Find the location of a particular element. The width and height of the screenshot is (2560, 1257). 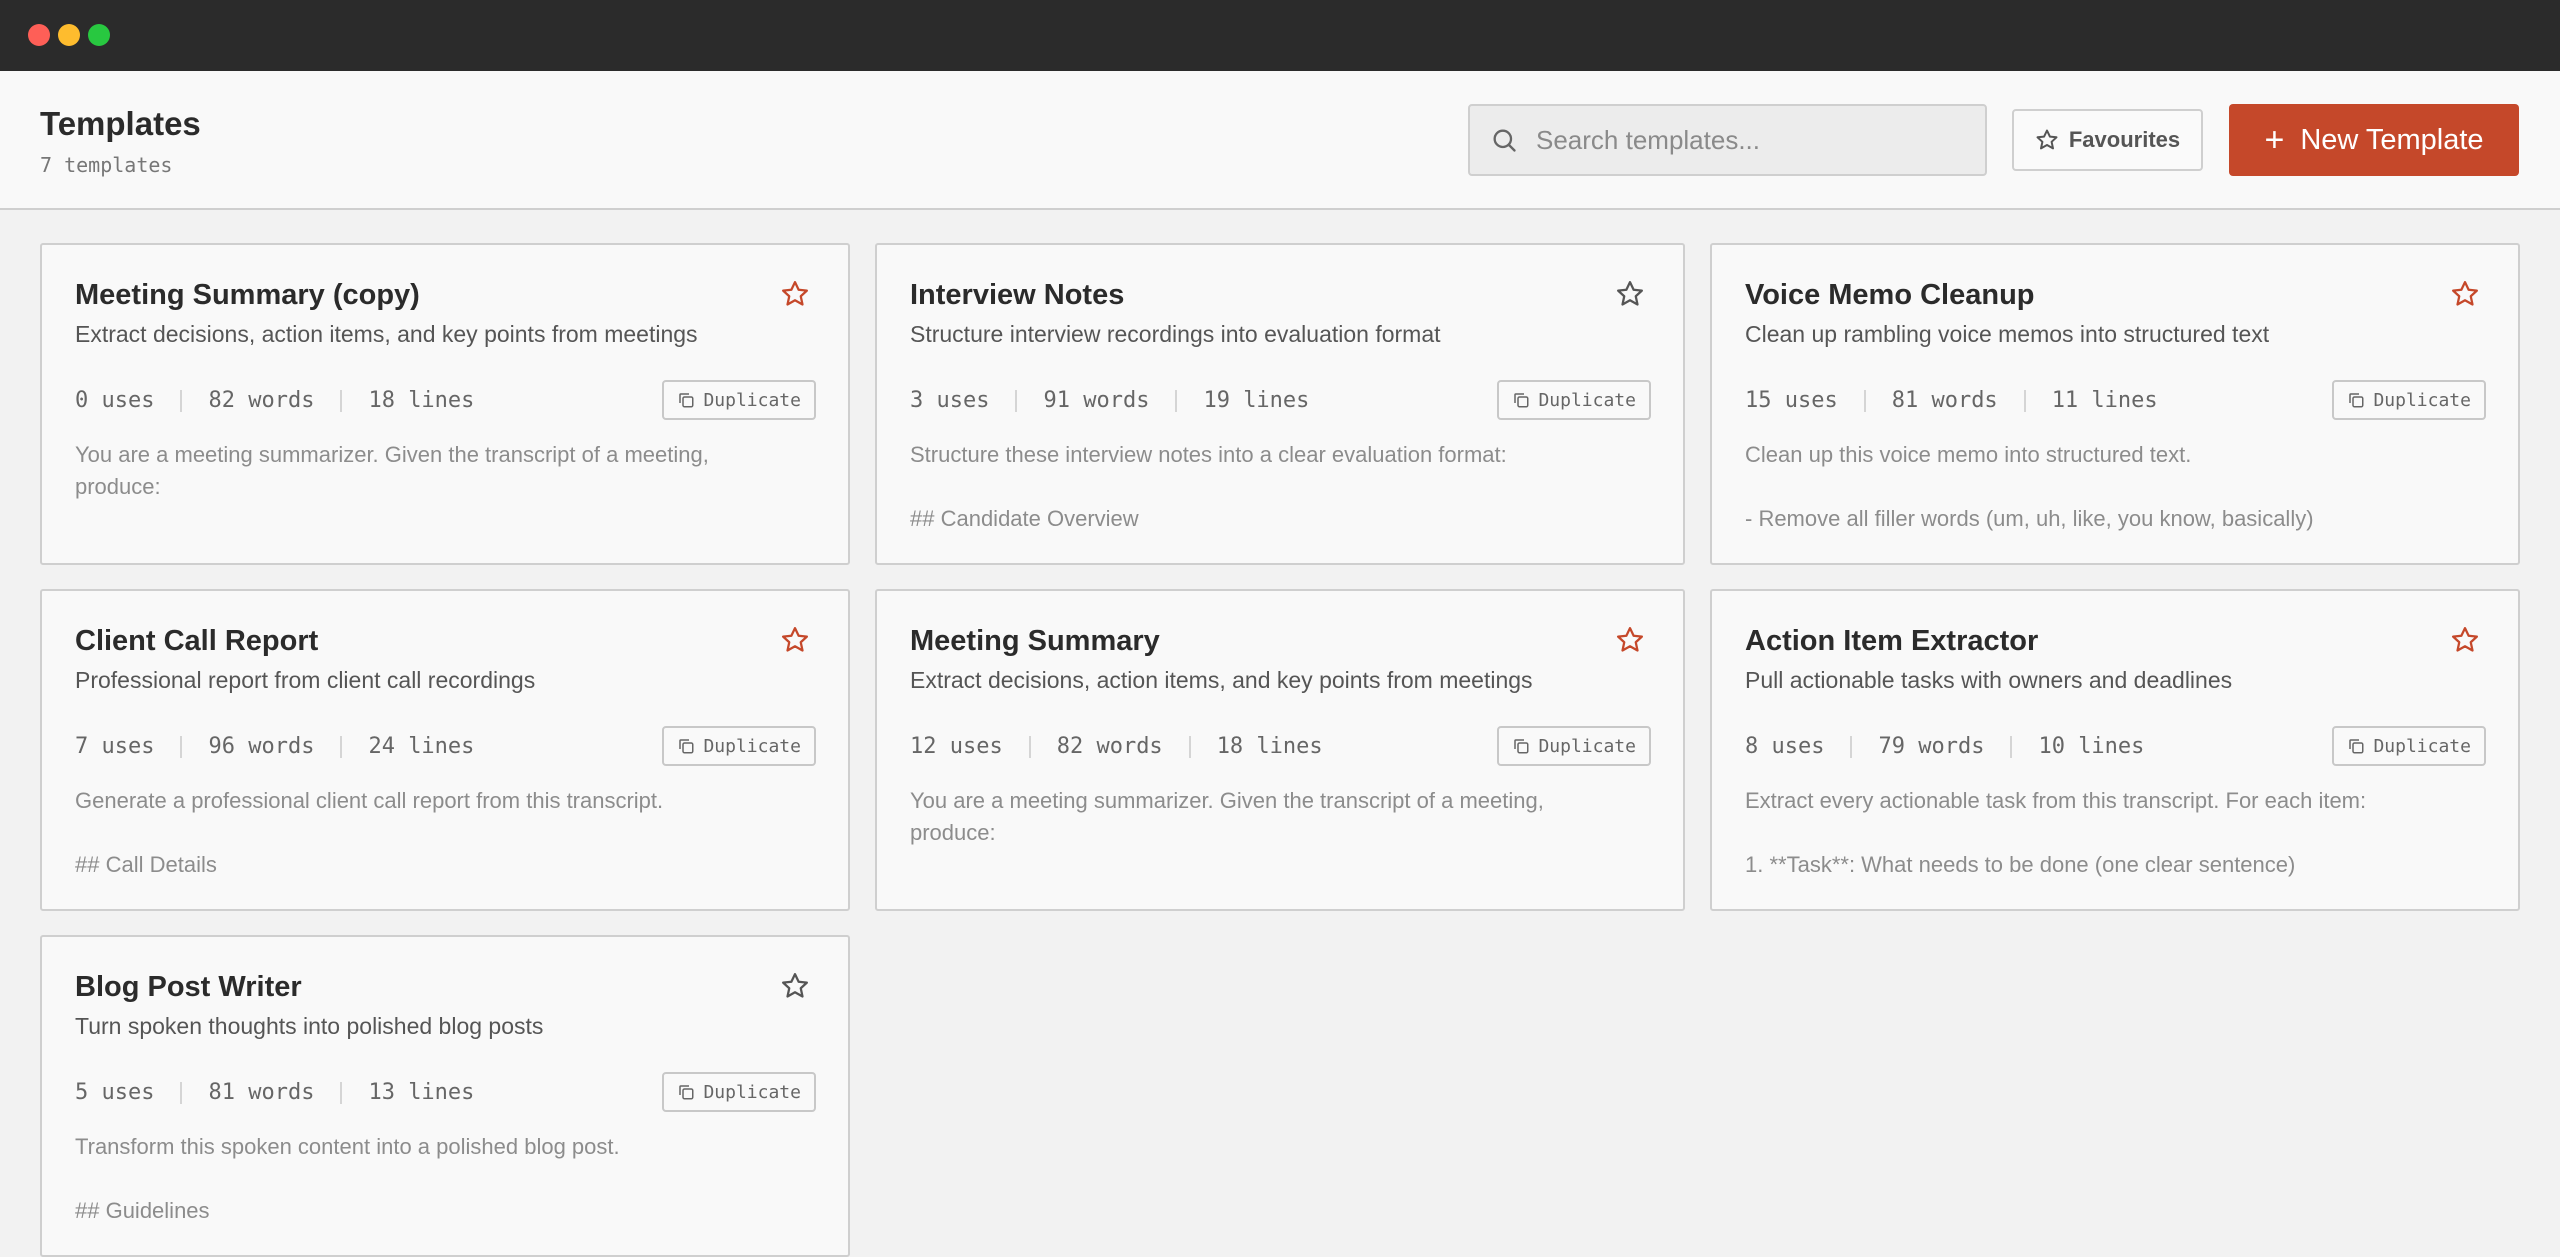

template-stats: 7 uses 96 words 24 lines is located at coordinates (274, 746).